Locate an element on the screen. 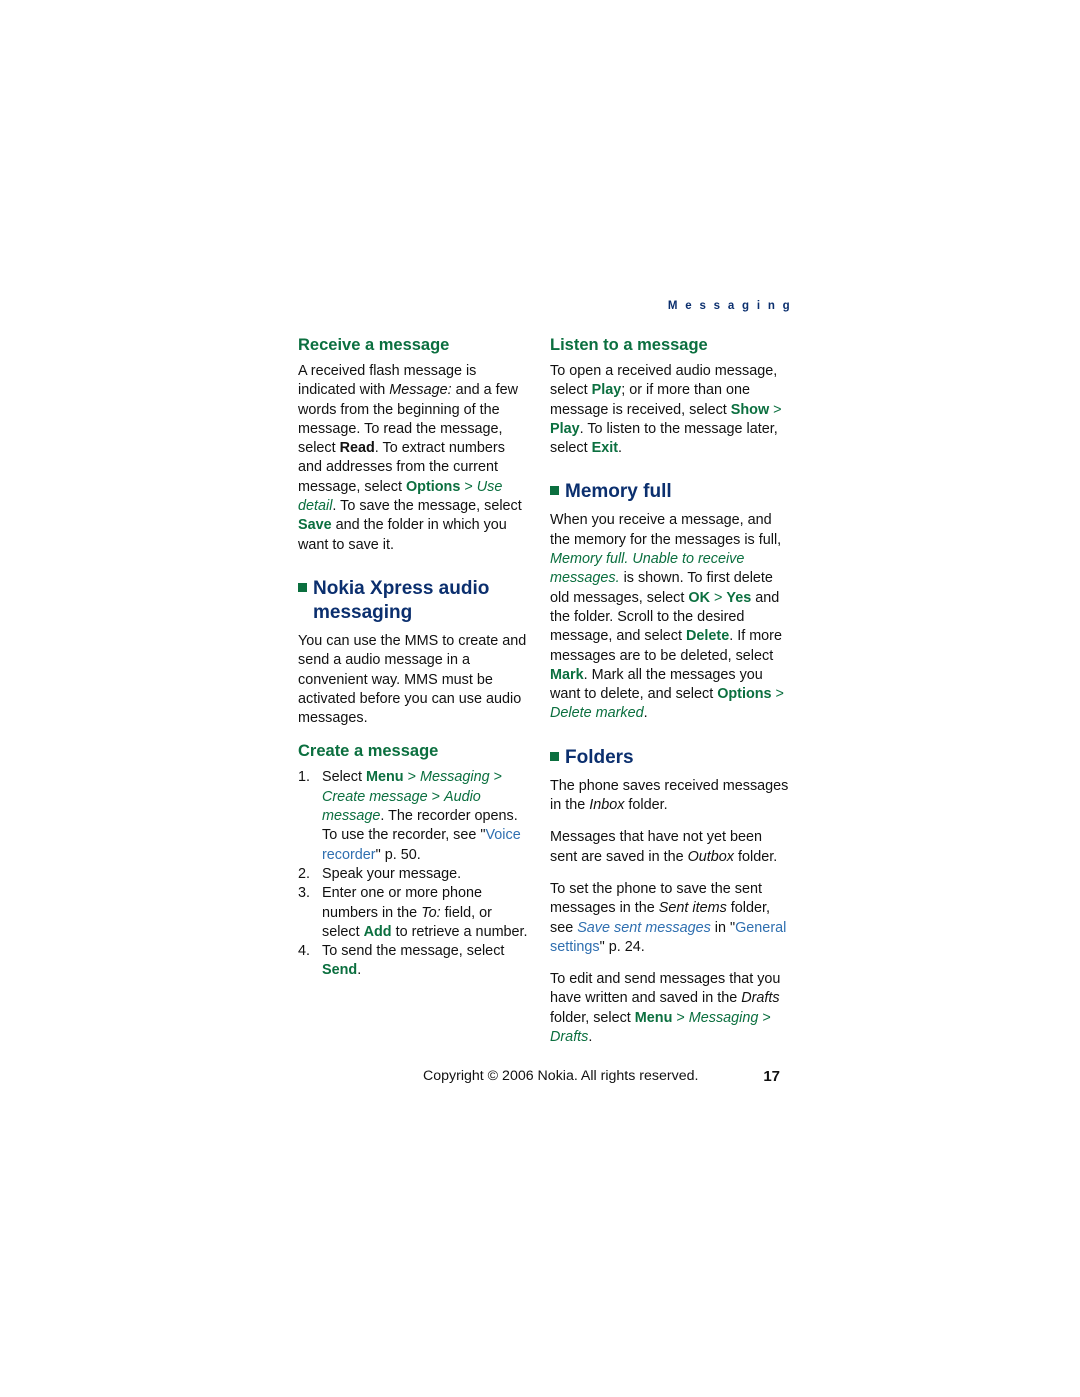 The width and height of the screenshot is (1080, 1397). page-number: 17 is located at coordinates (771, 1076).